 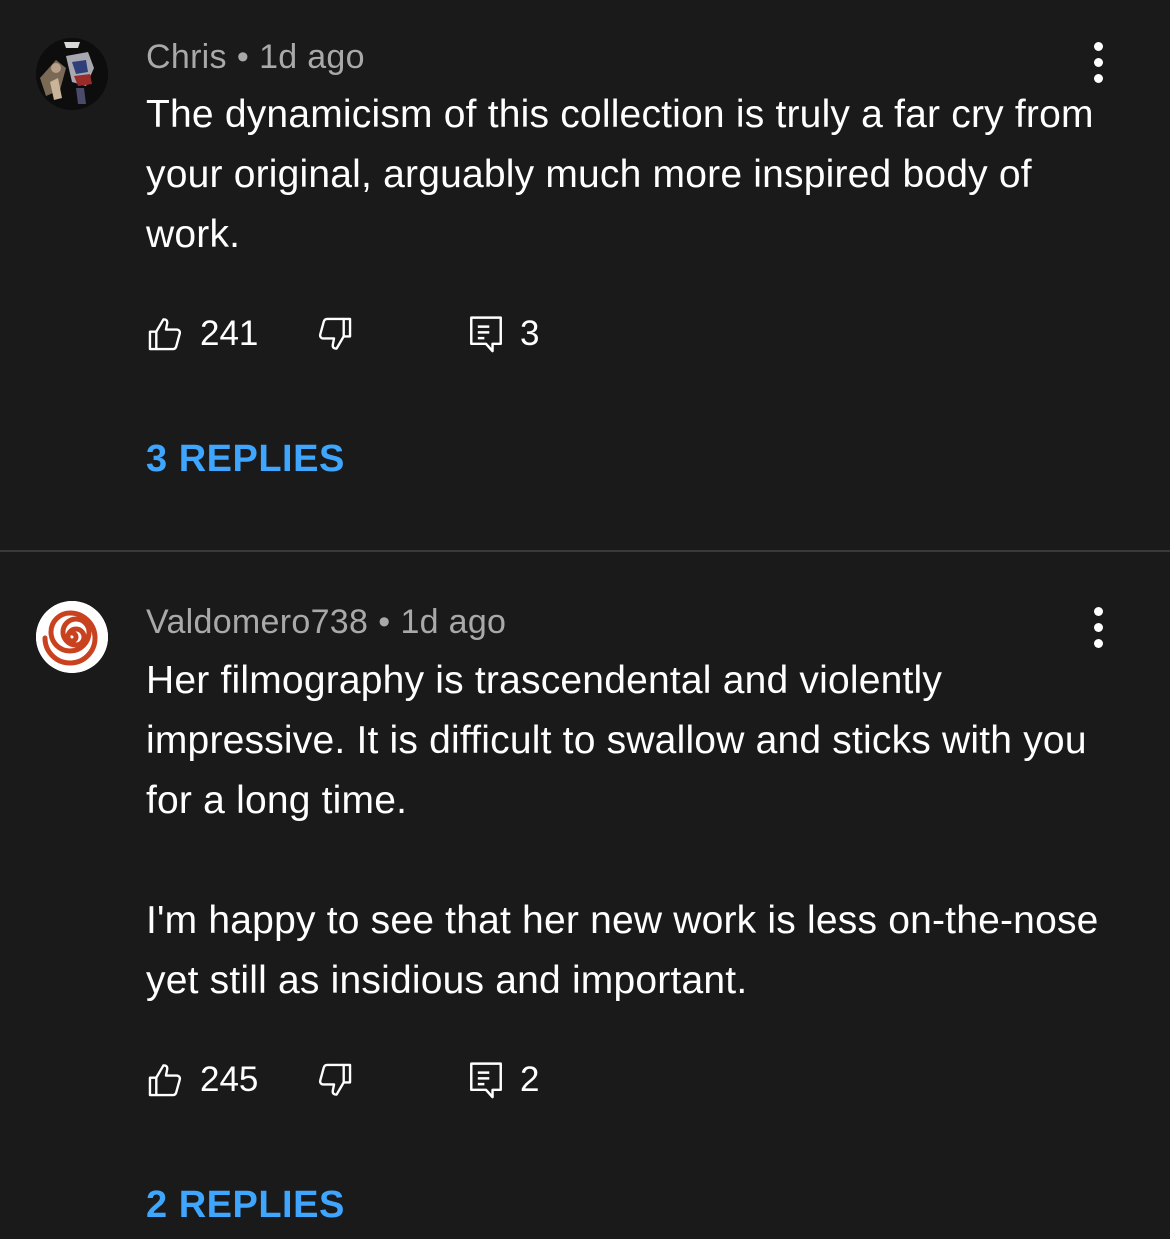 What do you see at coordinates (245, 459) in the screenshot?
I see `view-replies-button: 3 REPLIES` at bounding box center [245, 459].